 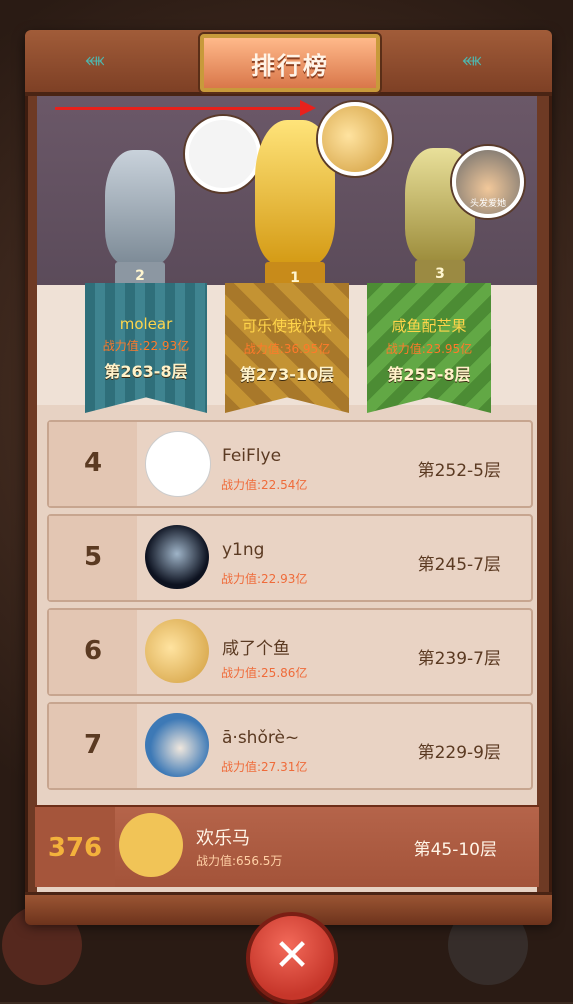 I want to click on rank-number: 6, so click(x=93, y=651).